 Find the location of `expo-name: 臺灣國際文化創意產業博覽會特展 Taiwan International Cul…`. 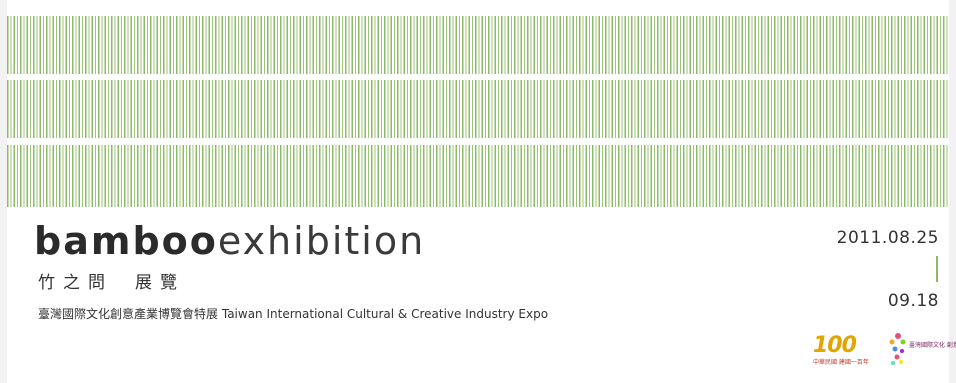

expo-name: 臺灣國際文化創意產業博覽會特展 Taiwan International Cul… is located at coordinates (293, 313).